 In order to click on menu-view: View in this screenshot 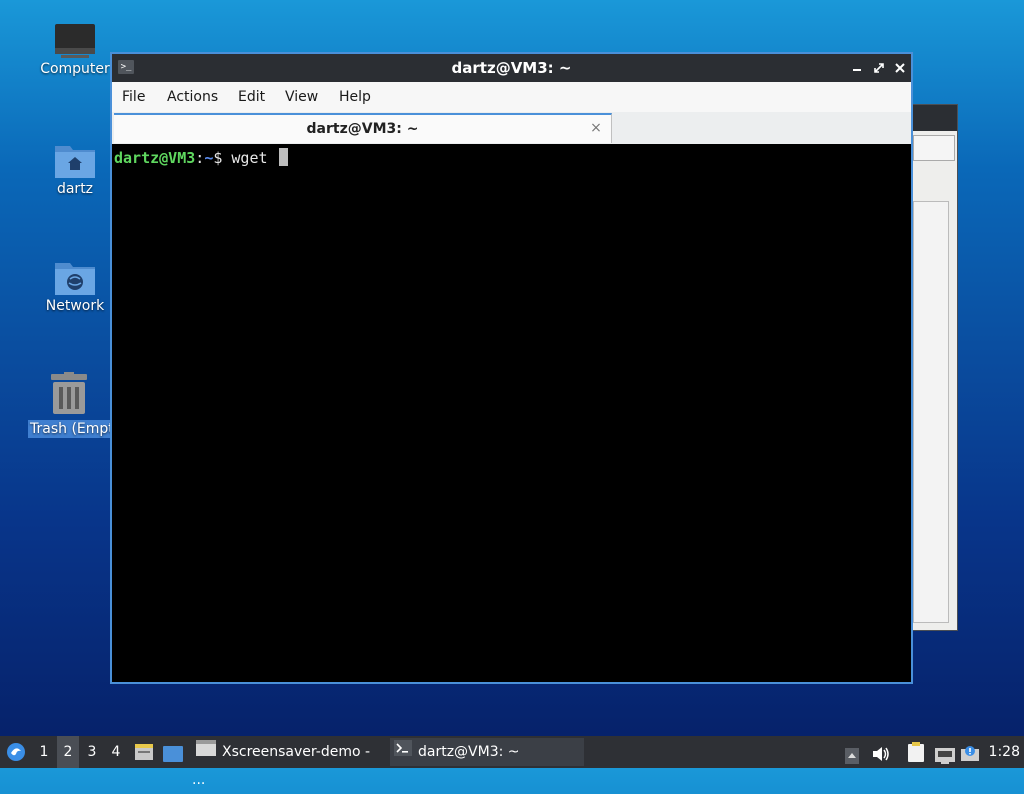, I will do `click(301, 97)`.